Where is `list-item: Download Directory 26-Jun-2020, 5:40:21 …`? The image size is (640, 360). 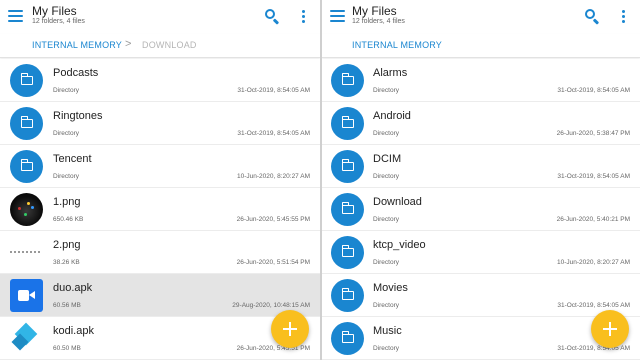
list-item: Download Directory 26-Jun-2020, 5:40:21 … is located at coordinates (481, 209).